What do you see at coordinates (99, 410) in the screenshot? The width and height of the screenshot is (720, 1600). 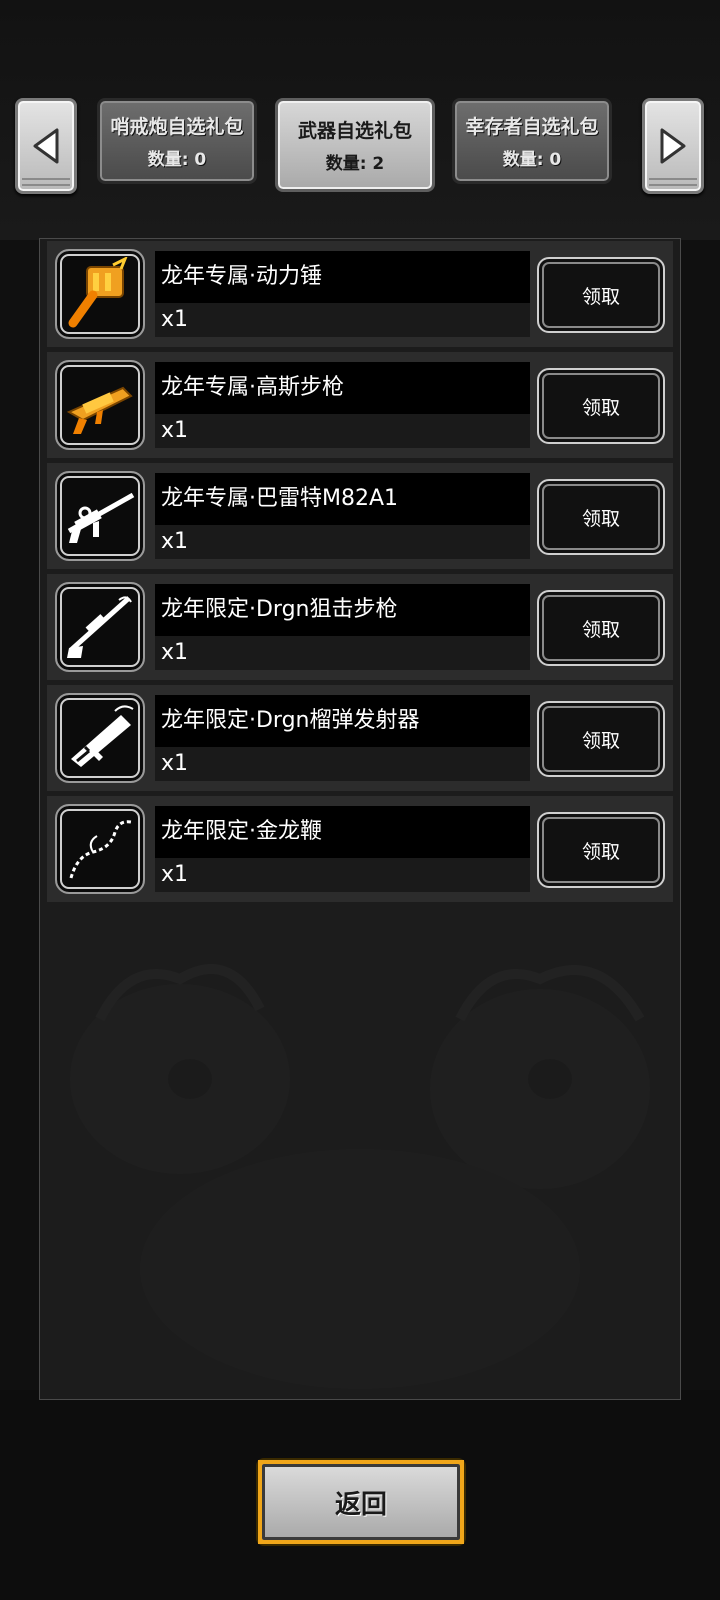 I see `gauss-rifle-icon` at bounding box center [99, 410].